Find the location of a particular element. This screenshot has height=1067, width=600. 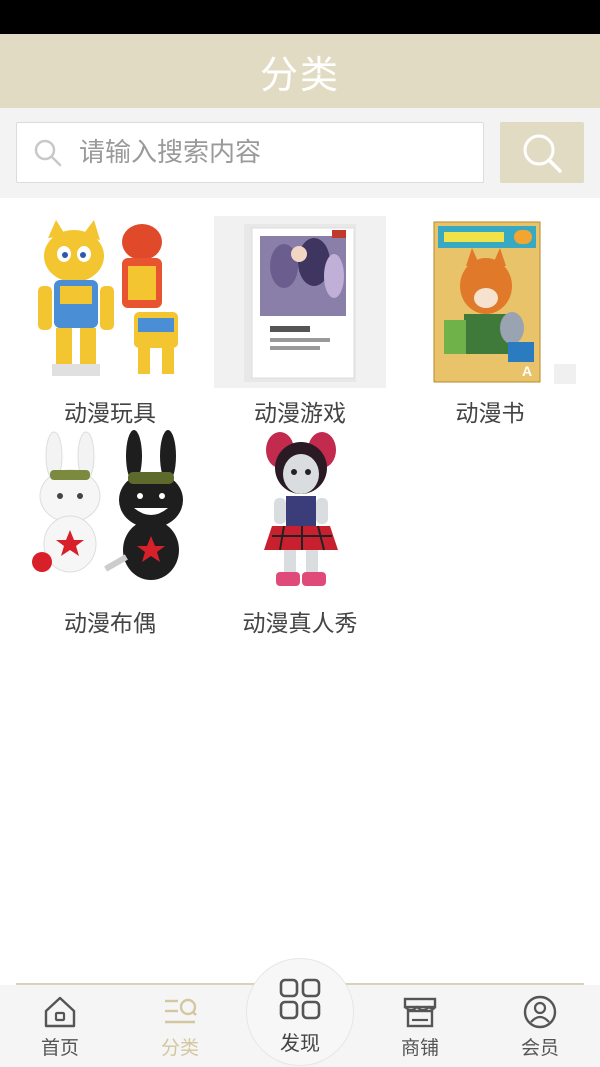

category-item-toys: 动漫玩具 is located at coordinates (110, 322).